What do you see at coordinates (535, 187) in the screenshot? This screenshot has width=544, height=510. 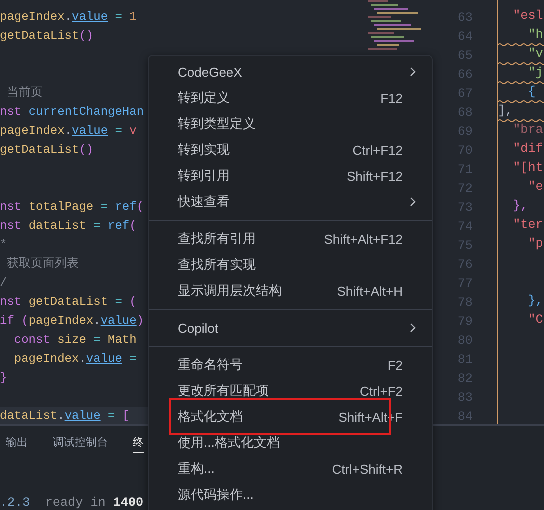 I see `code-line: "e` at bounding box center [535, 187].